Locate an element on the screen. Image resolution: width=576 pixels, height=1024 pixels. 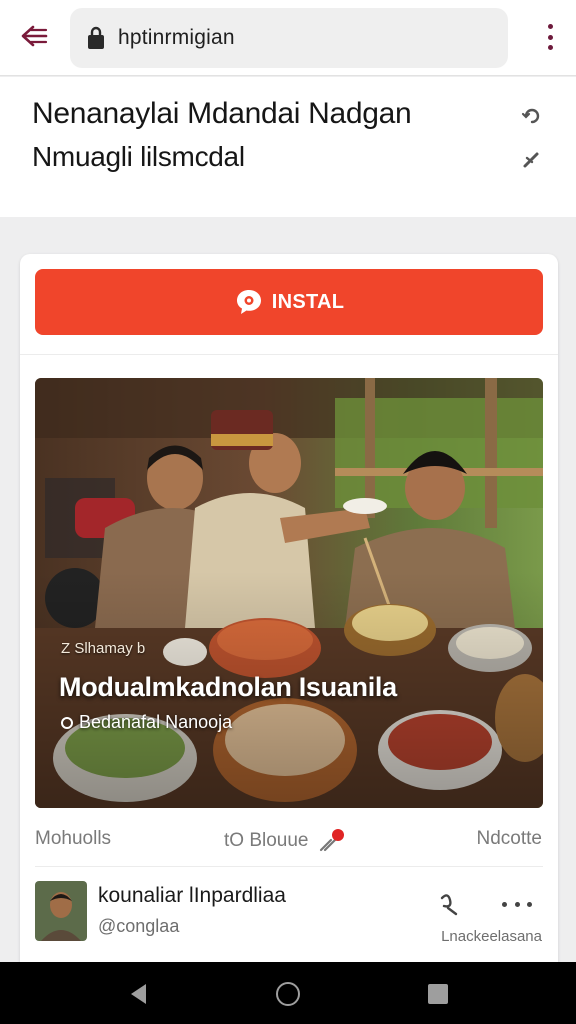
url-text: hptinrmigian is located at coordinates (176, 37).